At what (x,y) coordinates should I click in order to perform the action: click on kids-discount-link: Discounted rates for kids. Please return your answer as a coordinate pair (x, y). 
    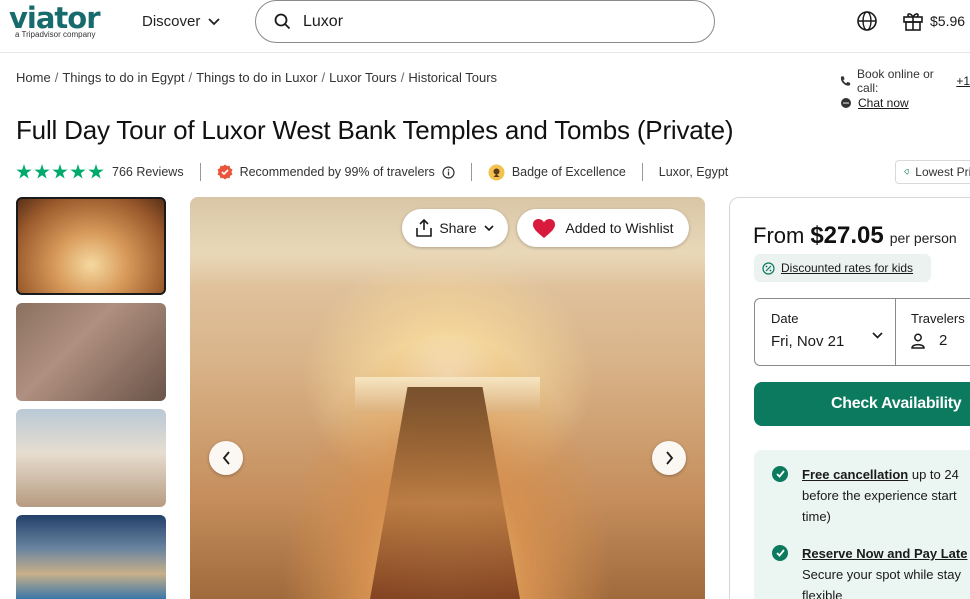
    Looking at the image, I should click on (842, 268).